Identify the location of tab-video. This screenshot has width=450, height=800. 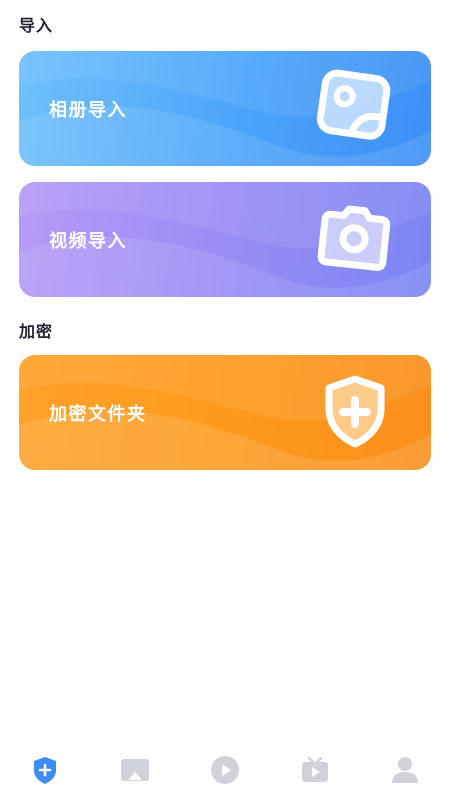
(225, 770).